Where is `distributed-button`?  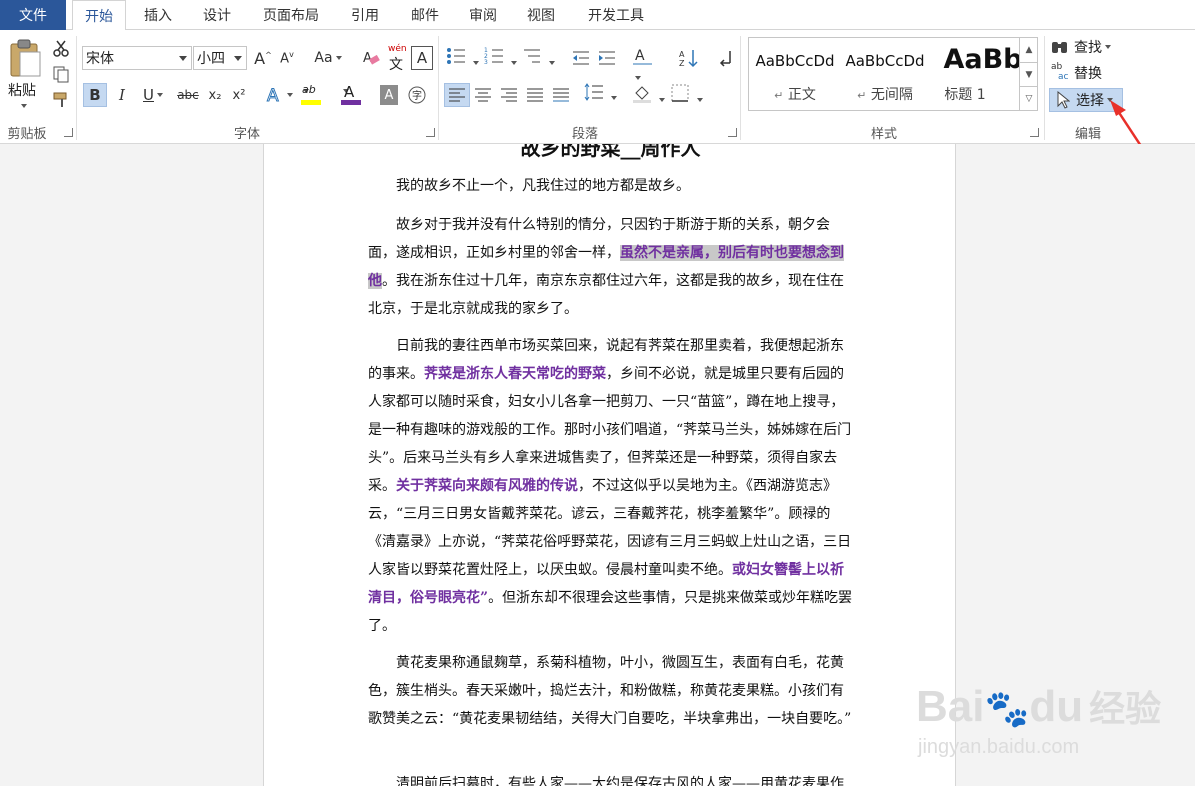 distributed-button is located at coordinates (561, 95).